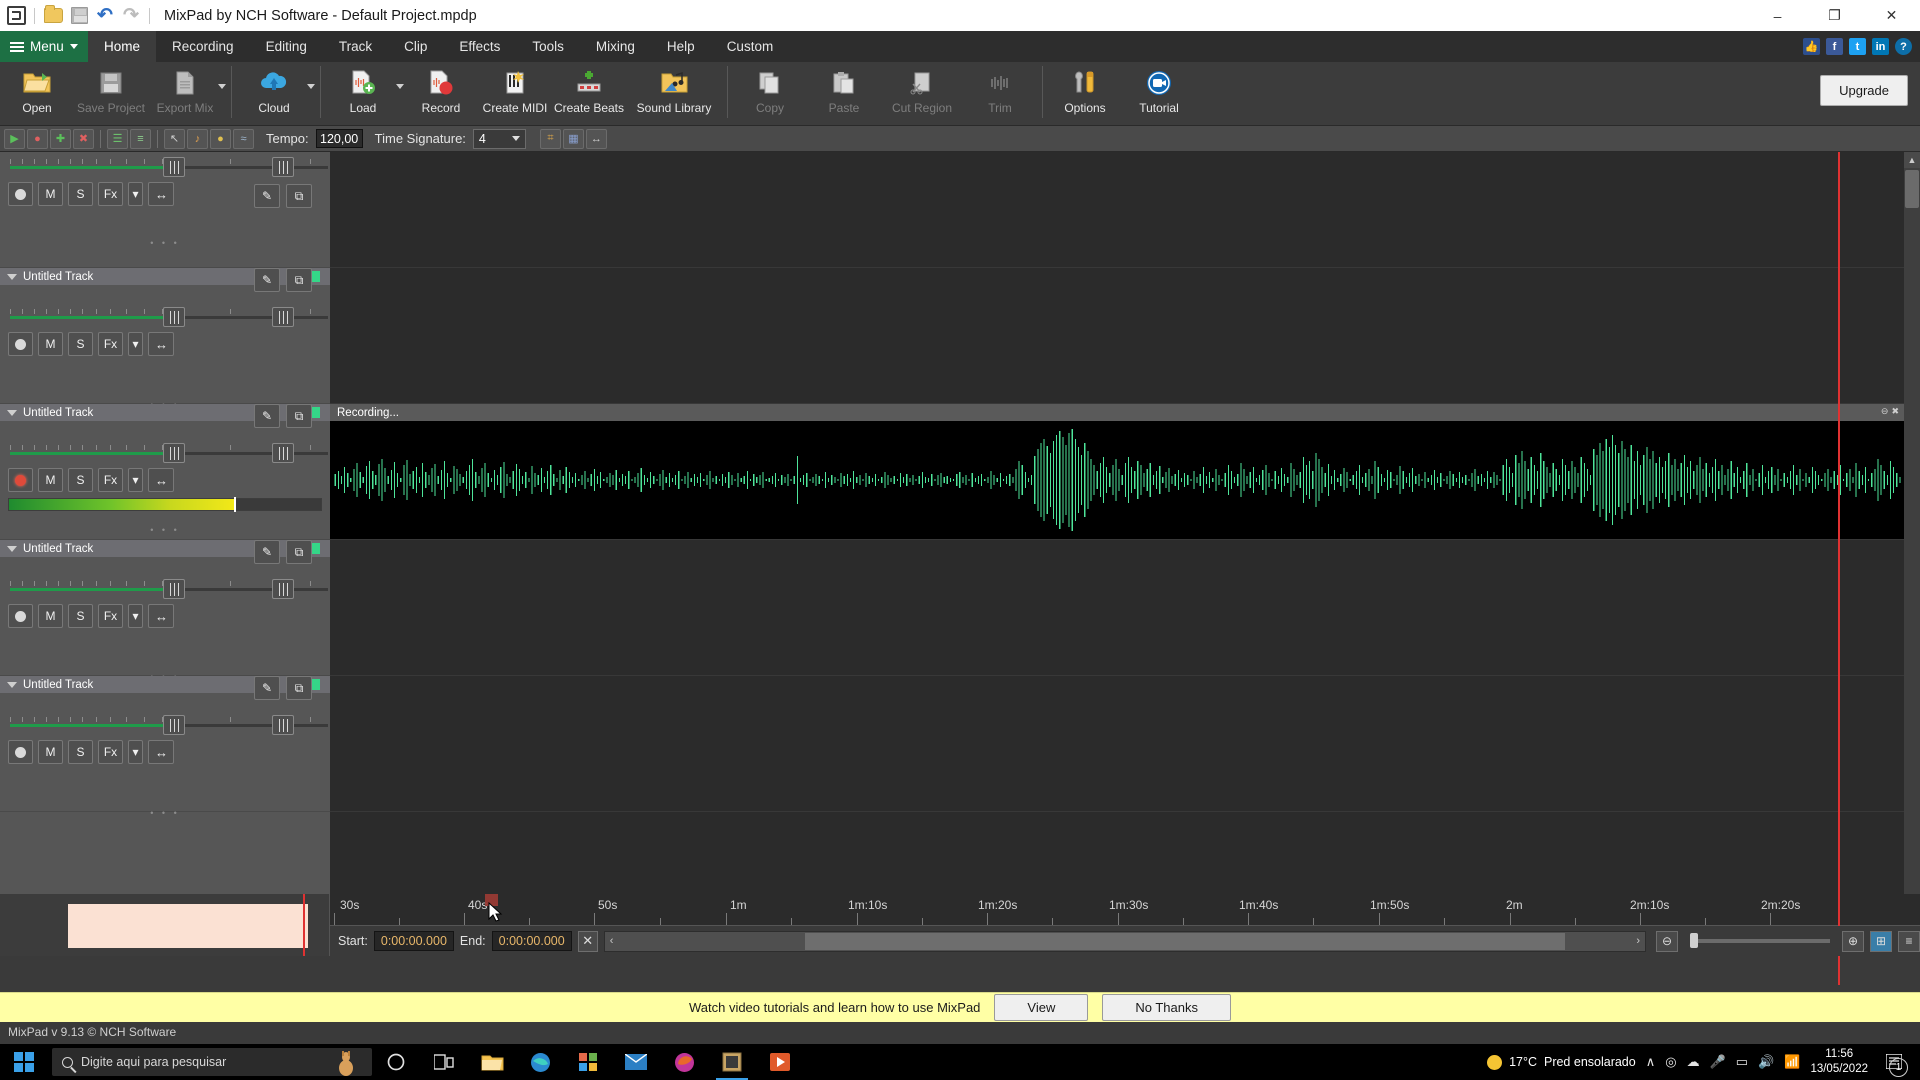 This screenshot has width=1920, height=1080. I want to click on mail-icon, so click(636, 1062).